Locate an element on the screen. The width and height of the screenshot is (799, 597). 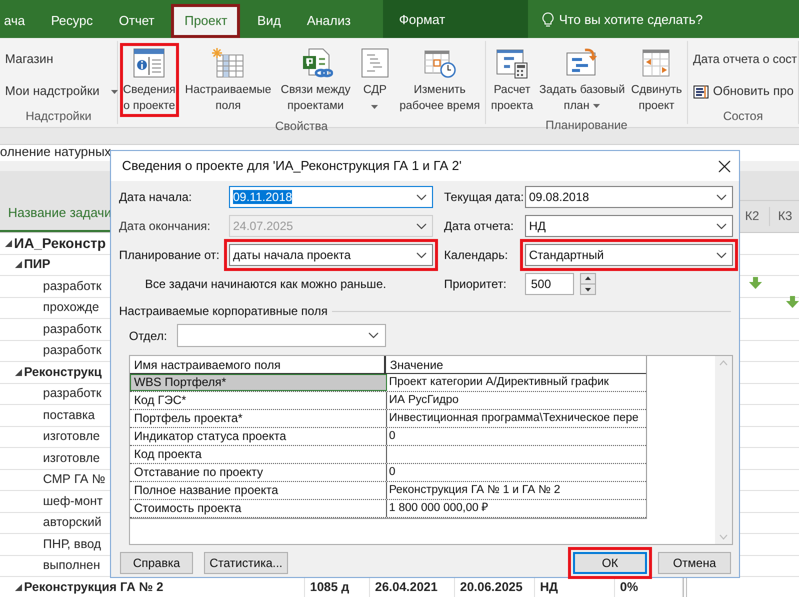
table-cell: WBS Портфеля* is located at coordinates (258, 382).